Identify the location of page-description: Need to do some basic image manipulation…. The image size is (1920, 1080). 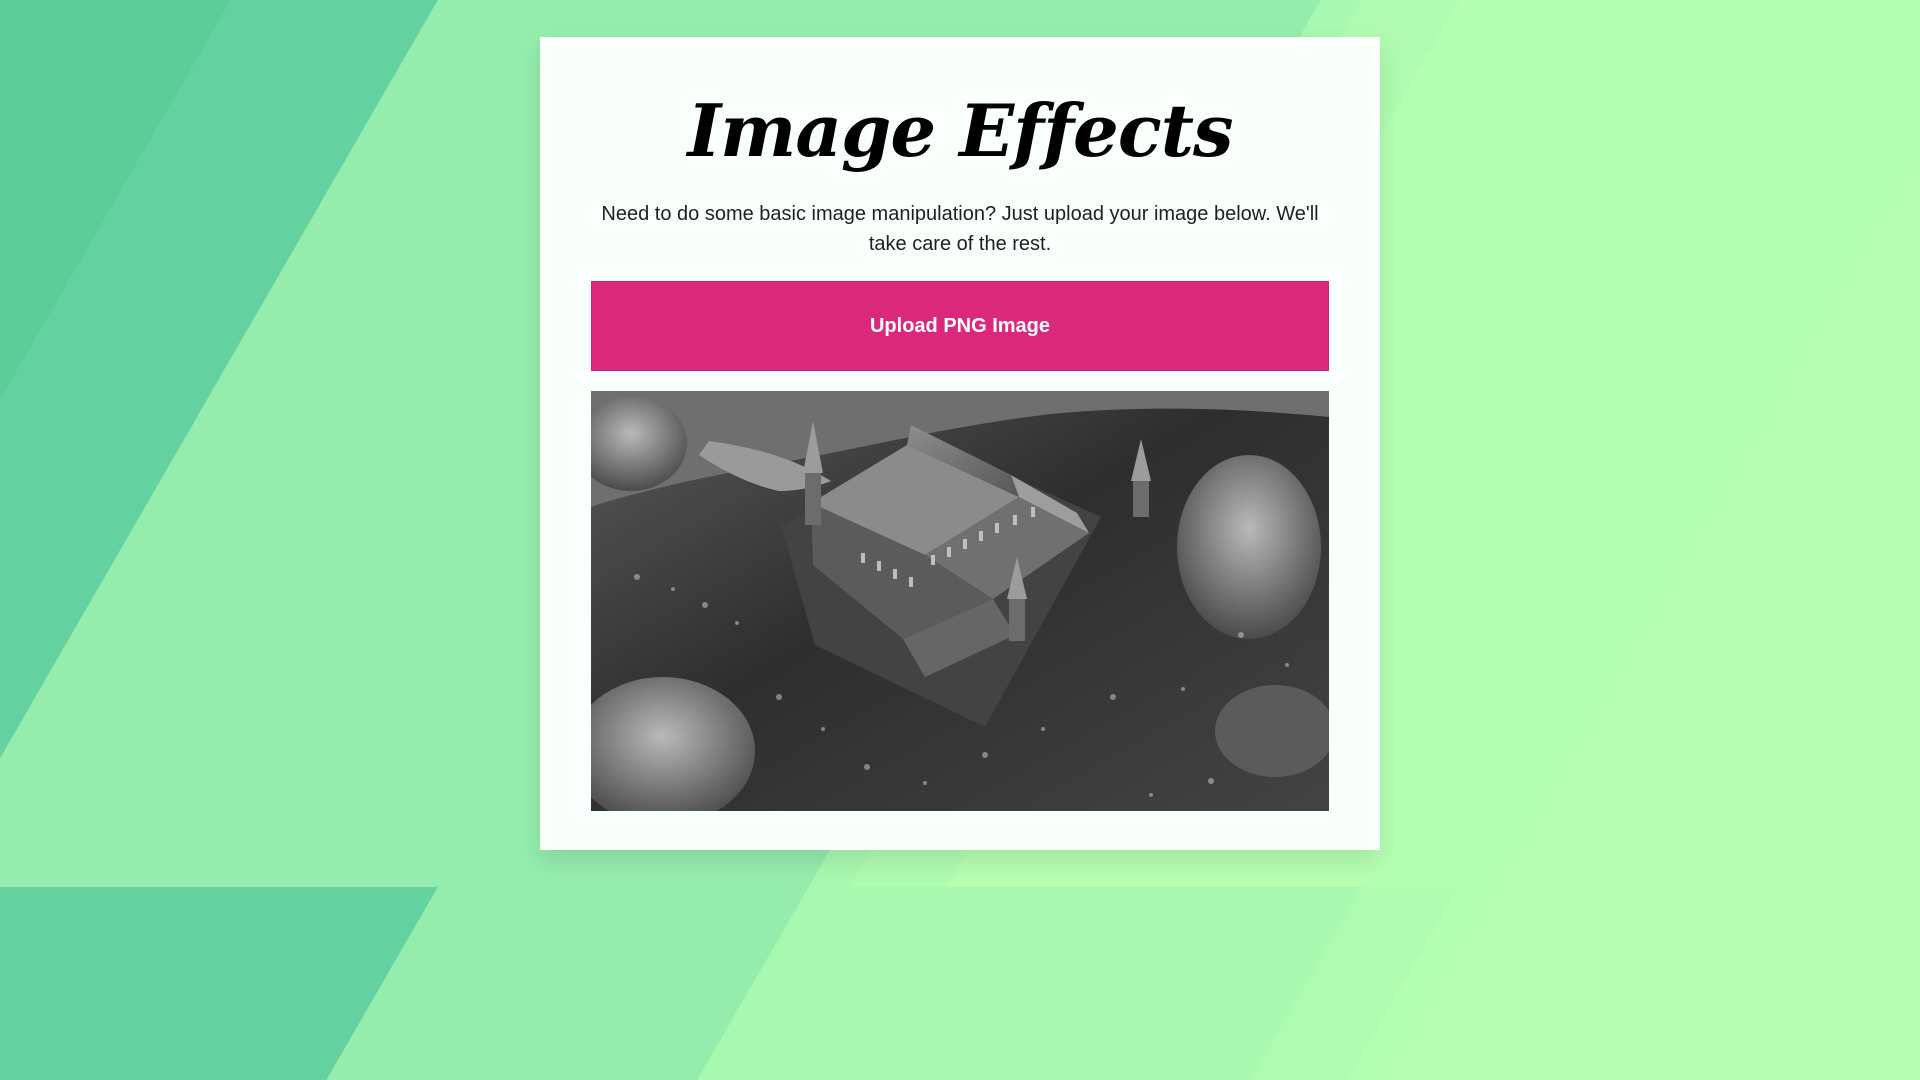
(960, 229).